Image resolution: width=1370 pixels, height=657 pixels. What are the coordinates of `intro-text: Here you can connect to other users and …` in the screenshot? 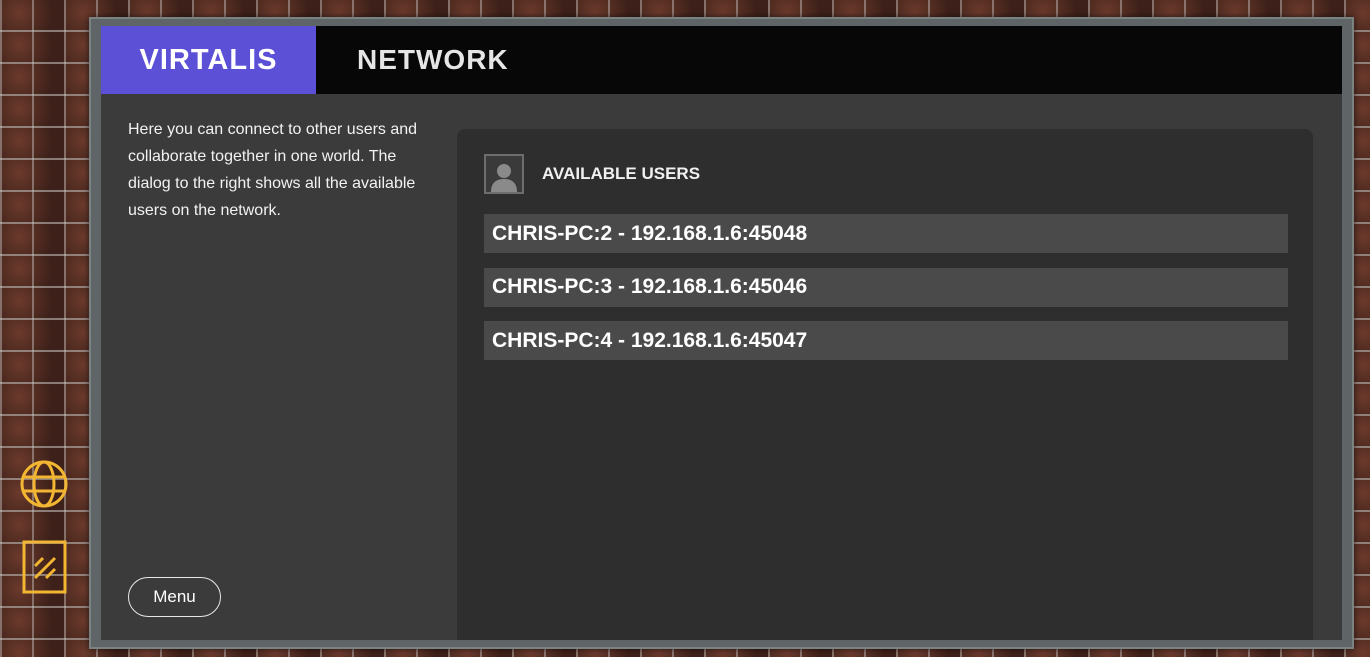 It's located at (273, 170).